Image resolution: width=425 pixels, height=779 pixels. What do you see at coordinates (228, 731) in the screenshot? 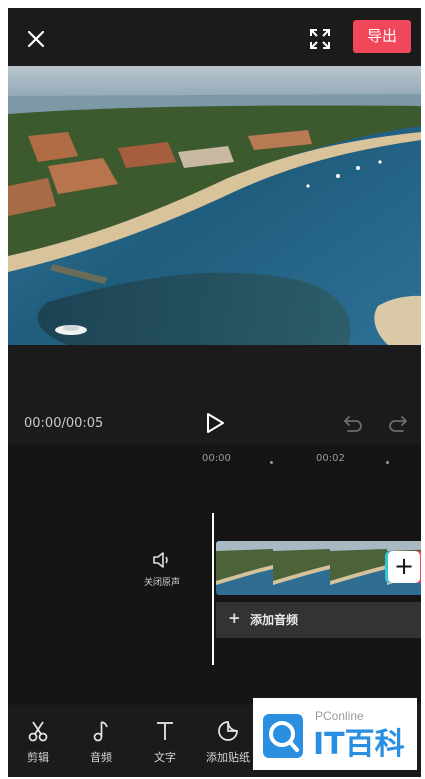
I see `sticker-icon` at bounding box center [228, 731].